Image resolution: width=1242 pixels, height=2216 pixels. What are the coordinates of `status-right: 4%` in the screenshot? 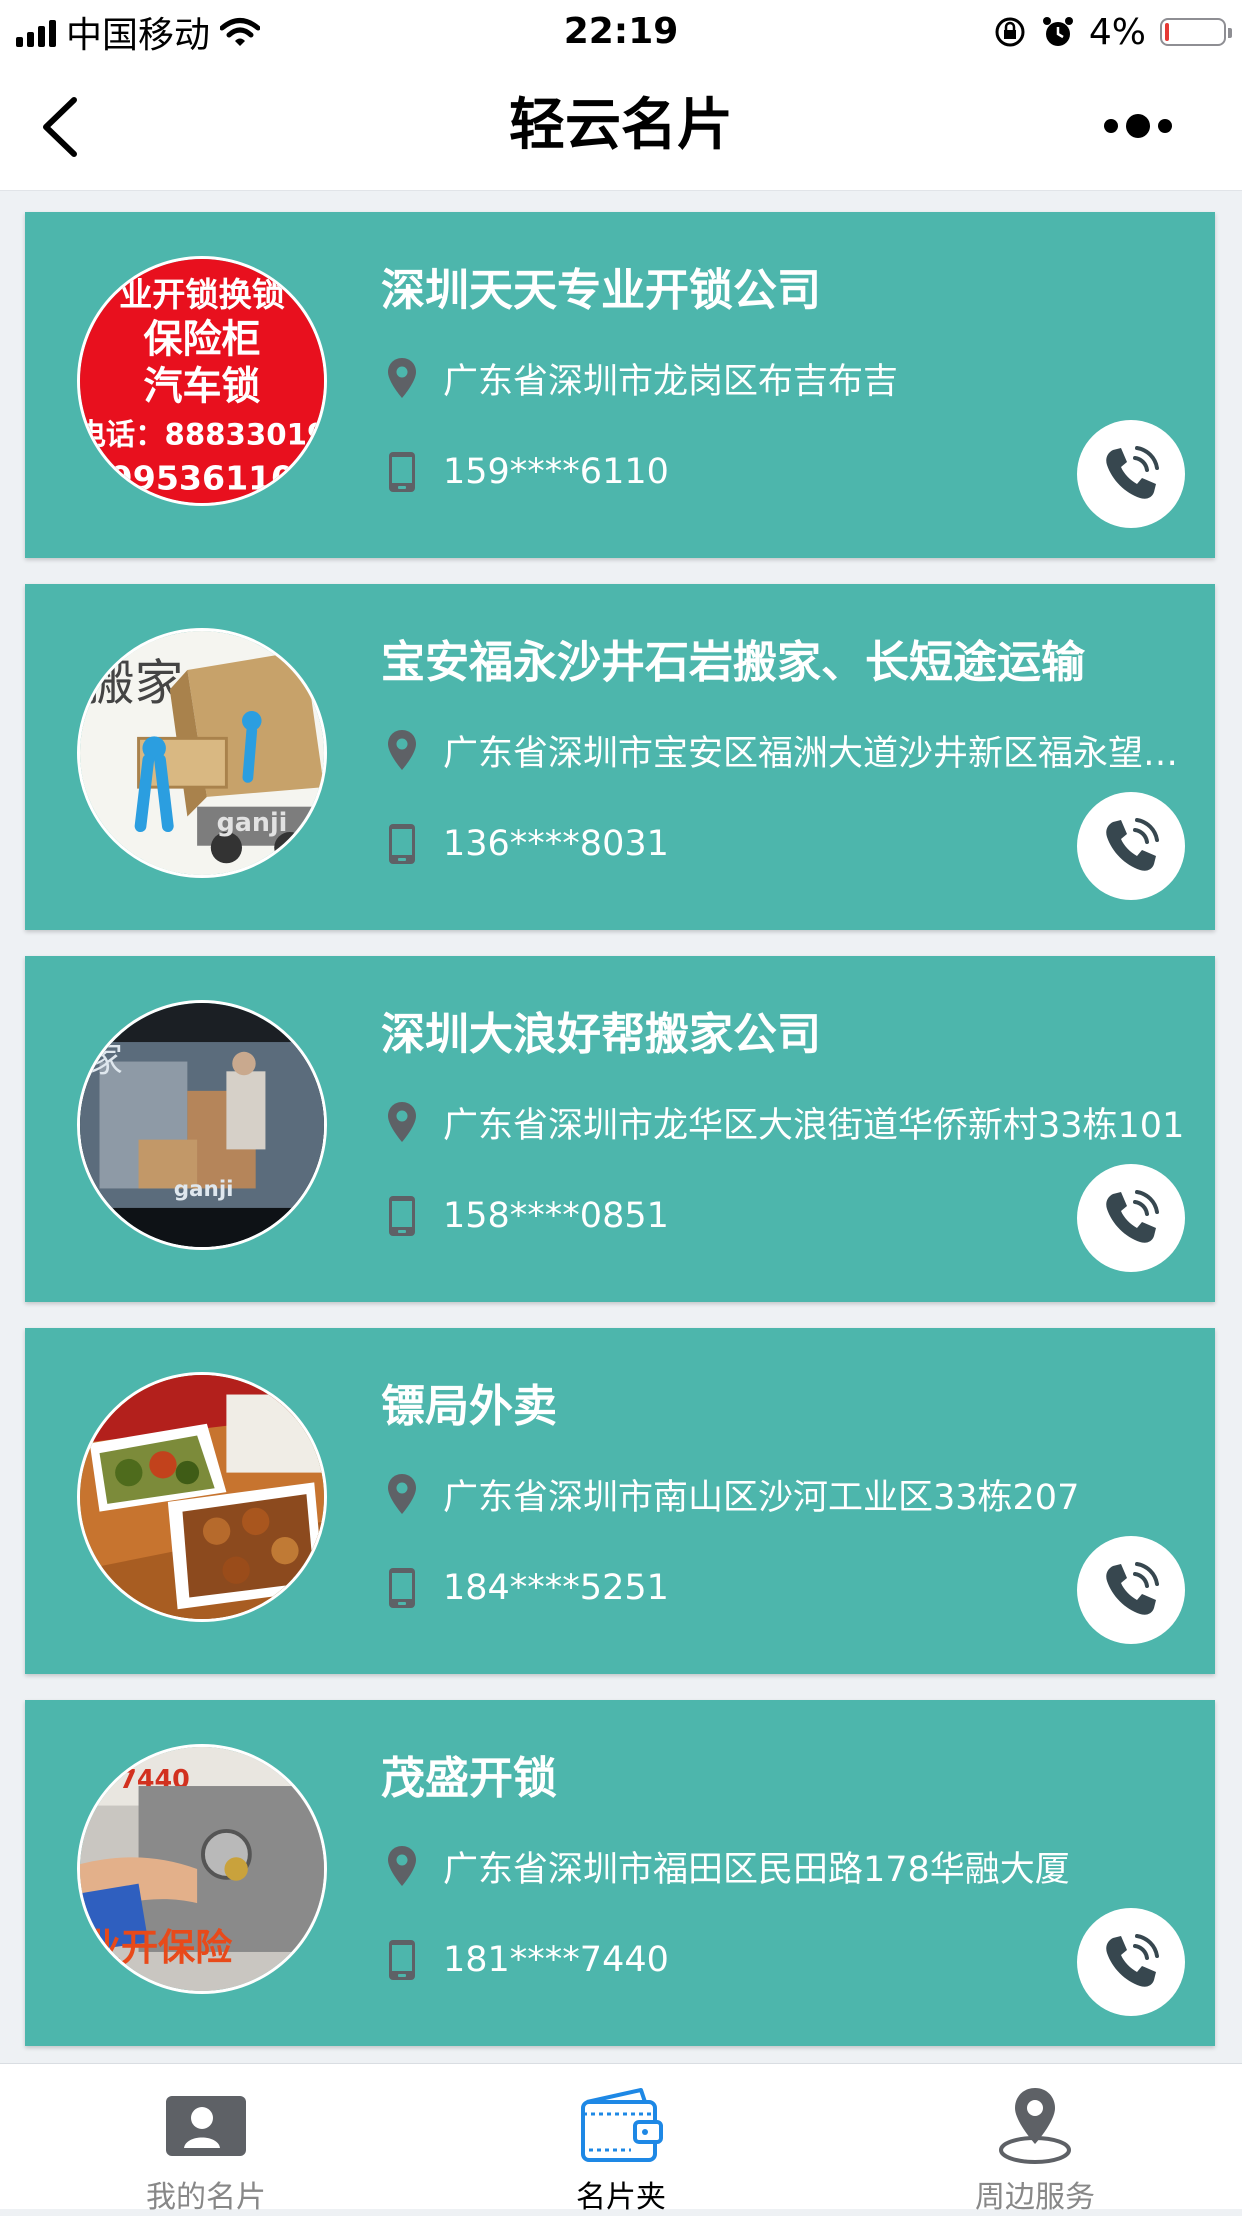 It's located at (1112, 32).